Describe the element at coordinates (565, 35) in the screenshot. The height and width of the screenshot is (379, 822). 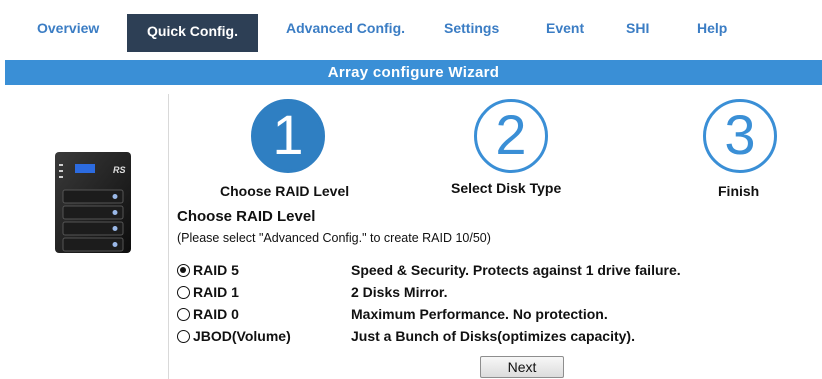
I see `tab-event: Event` at that location.